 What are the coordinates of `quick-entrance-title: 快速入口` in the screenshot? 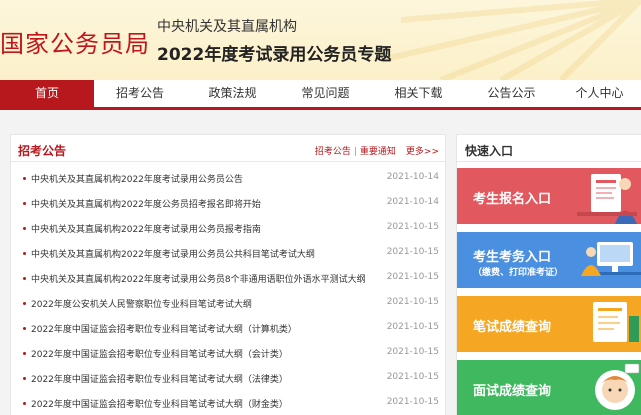 It's located at (489, 151).